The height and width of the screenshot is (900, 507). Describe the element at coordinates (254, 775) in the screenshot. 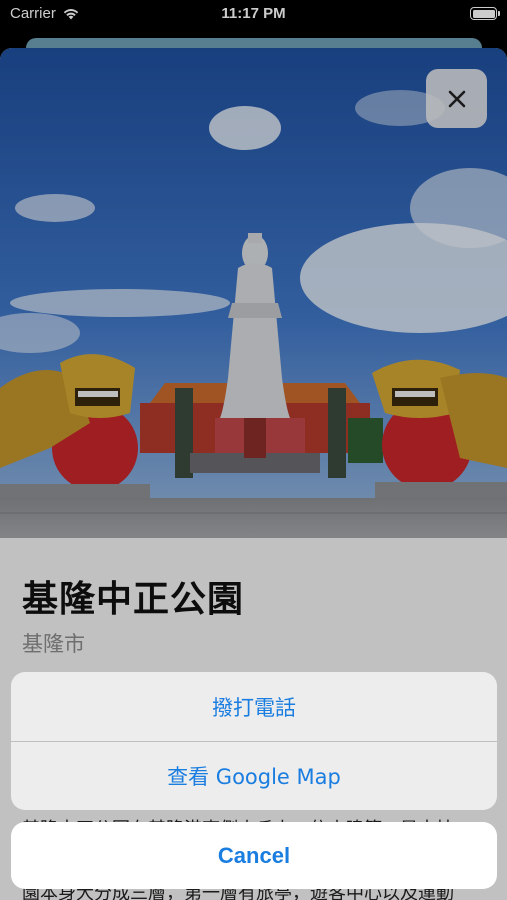

I see `view-google-map-action: 查看 Google Map` at that location.